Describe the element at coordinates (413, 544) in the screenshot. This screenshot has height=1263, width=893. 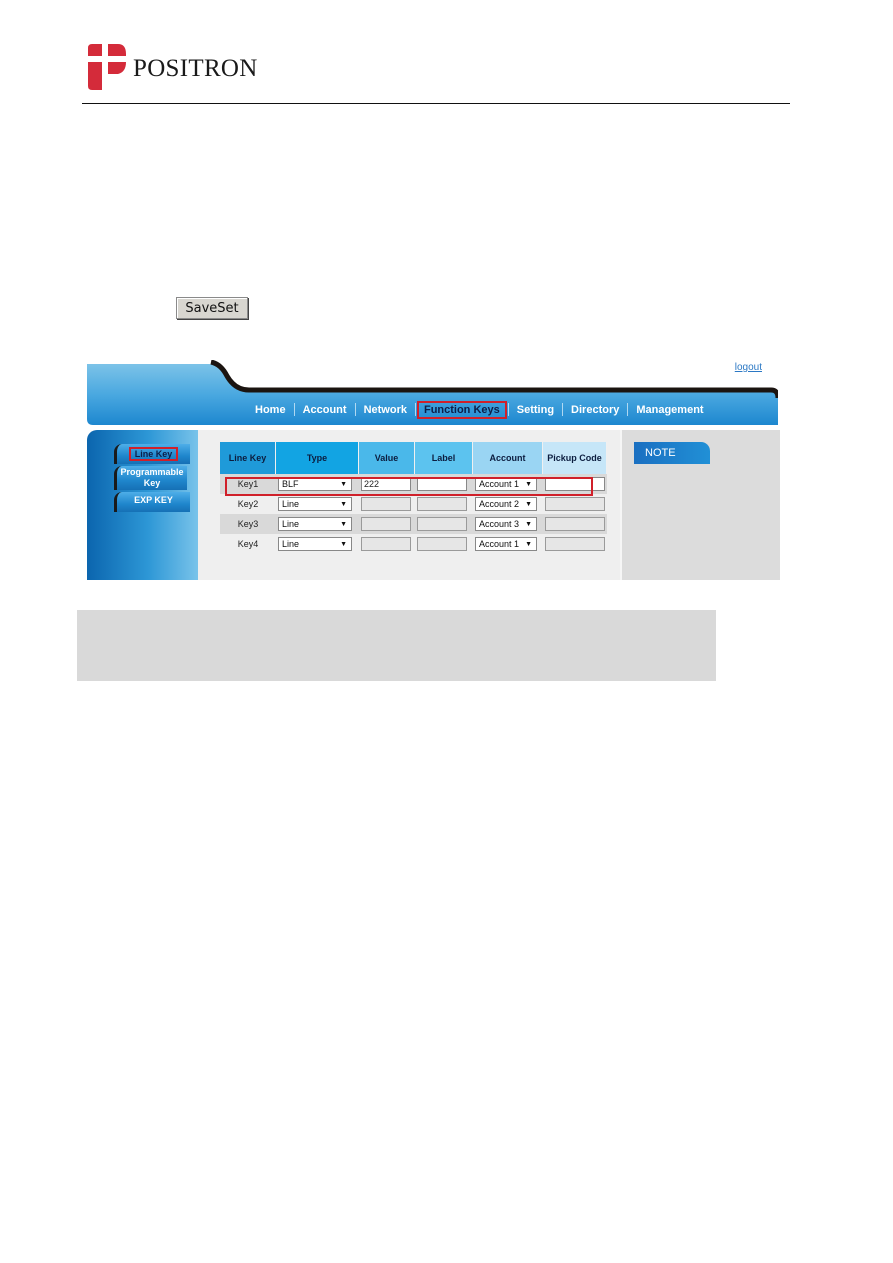
I see `table-row: Key4 Line ▼ Account 1 ▼` at that location.